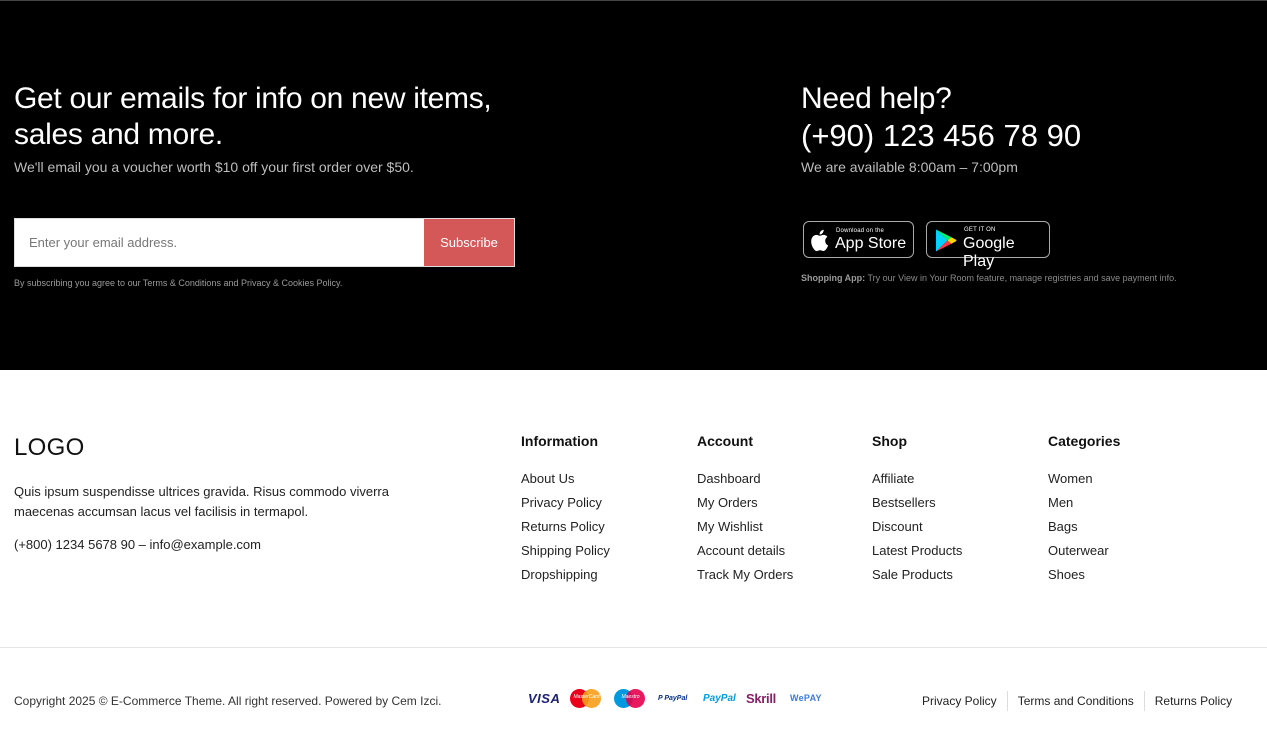 The height and width of the screenshot is (739, 1267). I want to click on footer-link: Discount, so click(917, 531).